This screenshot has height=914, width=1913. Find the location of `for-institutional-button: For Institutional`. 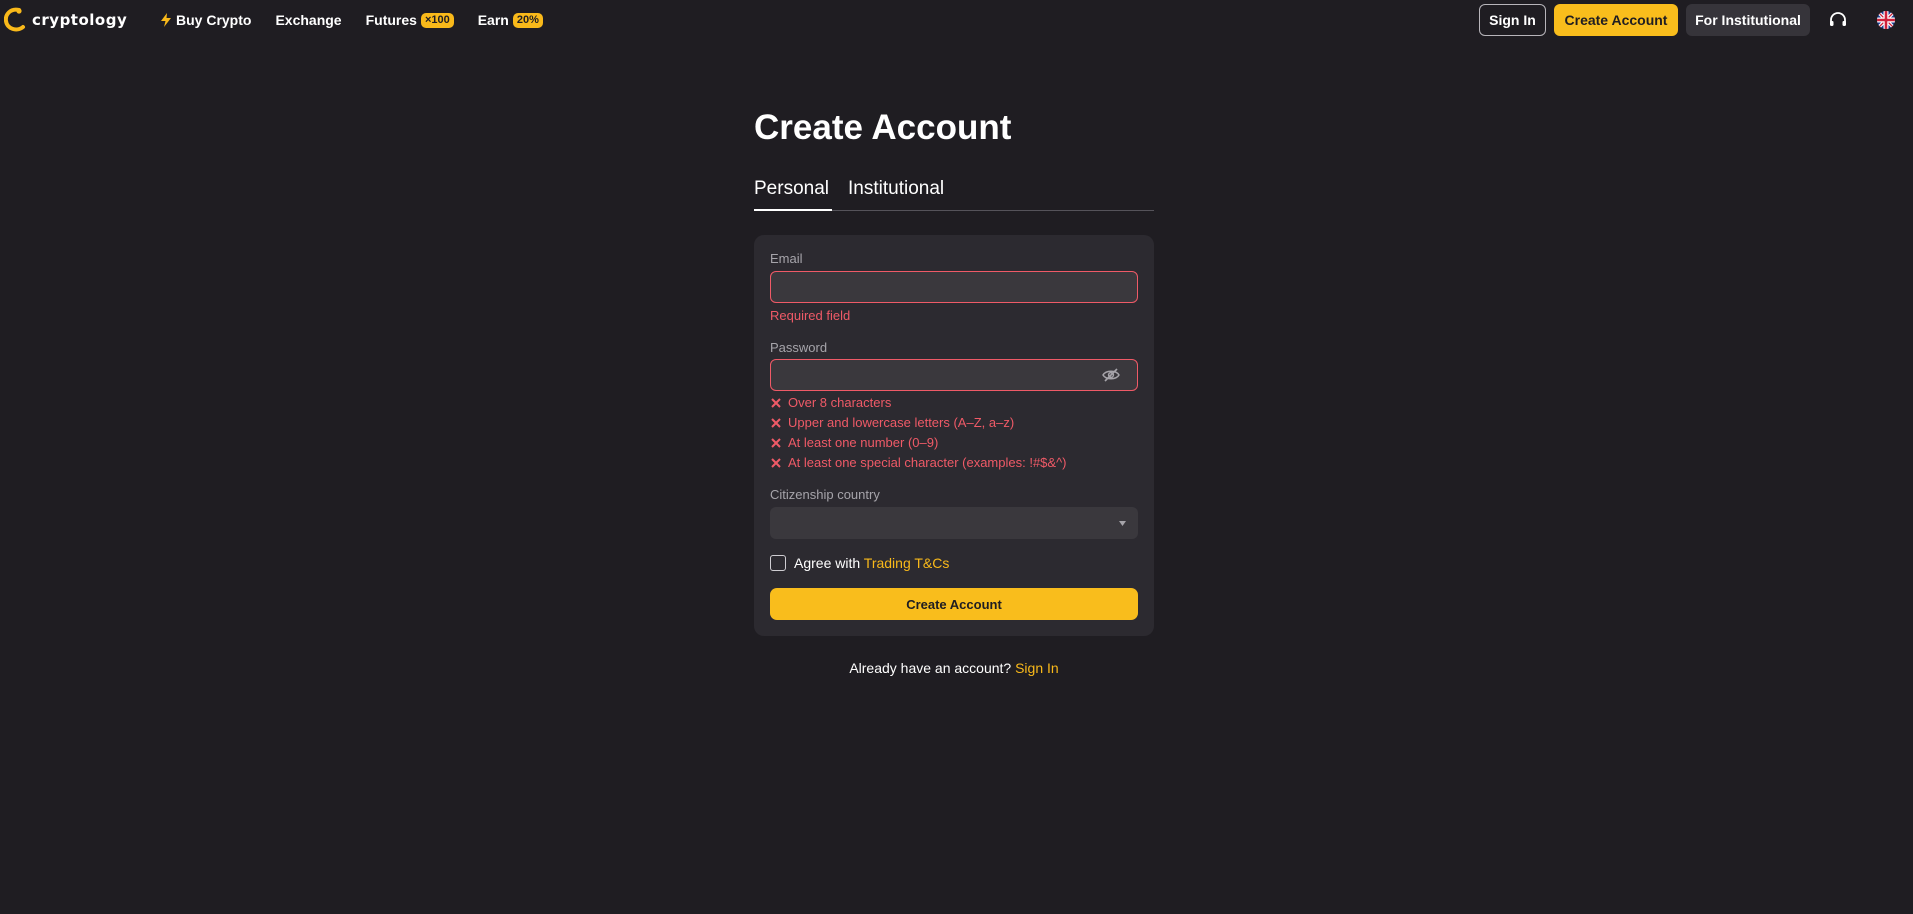

for-institutional-button: For Institutional is located at coordinates (1748, 20).